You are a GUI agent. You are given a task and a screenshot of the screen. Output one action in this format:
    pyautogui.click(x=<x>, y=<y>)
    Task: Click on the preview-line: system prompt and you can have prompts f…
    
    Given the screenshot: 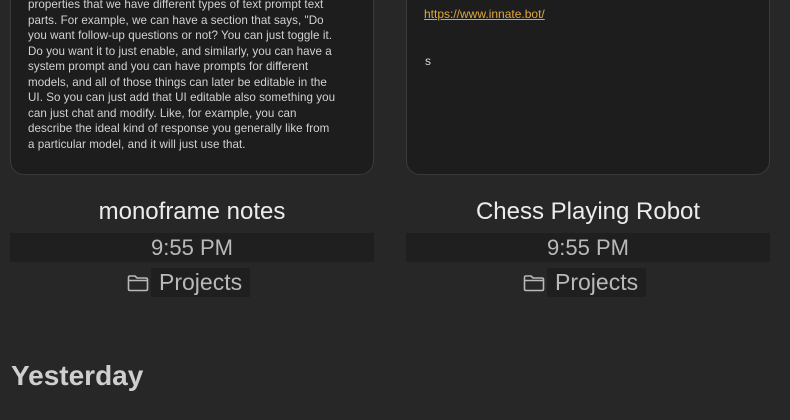 What is the action you would take?
    pyautogui.click(x=168, y=66)
    